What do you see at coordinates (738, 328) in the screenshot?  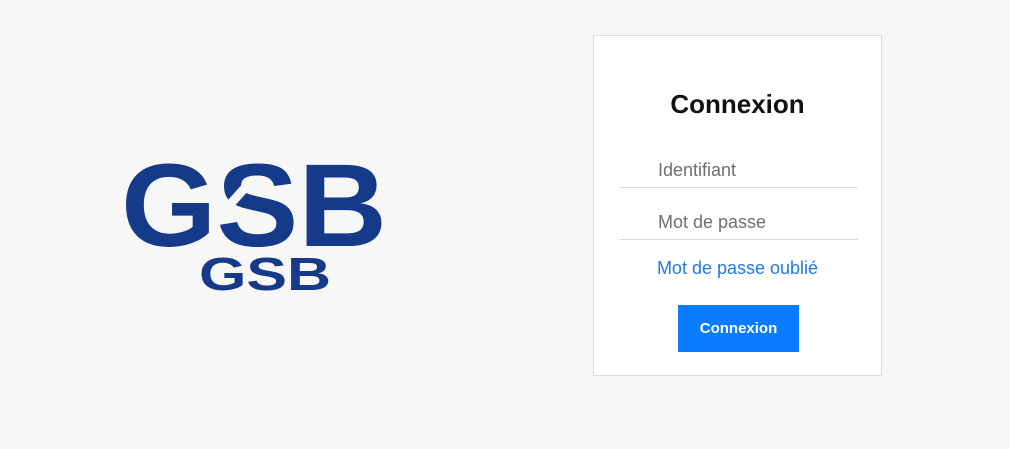 I see `login-button: Connexion` at bounding box center [738, 328].